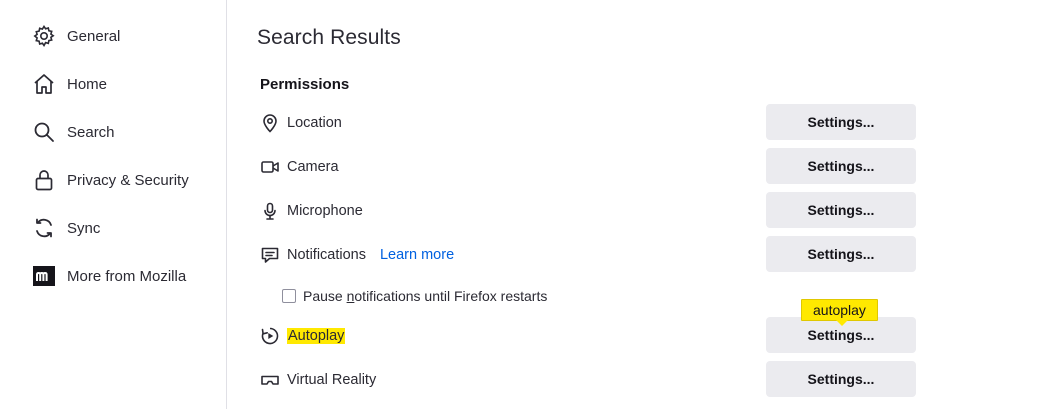  Describe the element at coordinates (44, 36) in the screenshot. I see `gear-icon` at that location.